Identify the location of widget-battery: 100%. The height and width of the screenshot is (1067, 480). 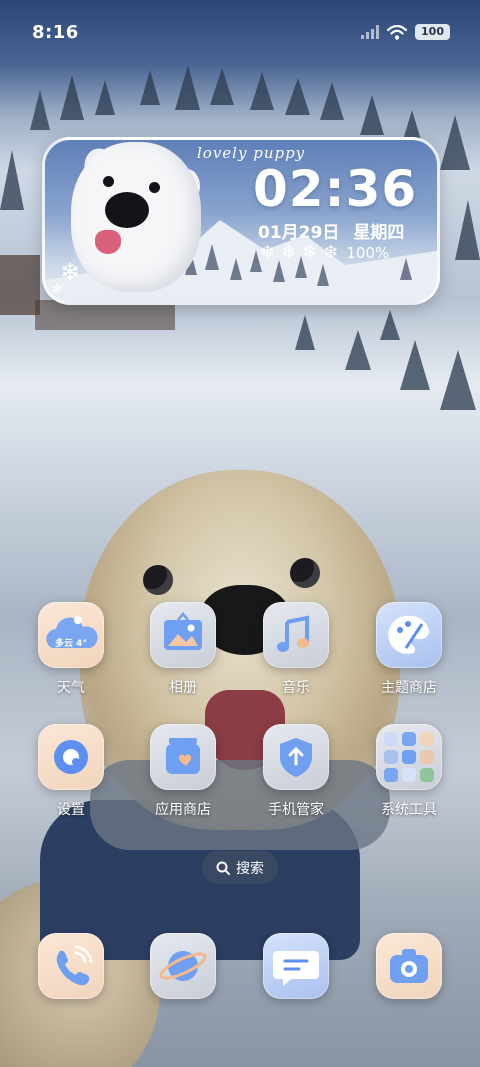
(368, 253).